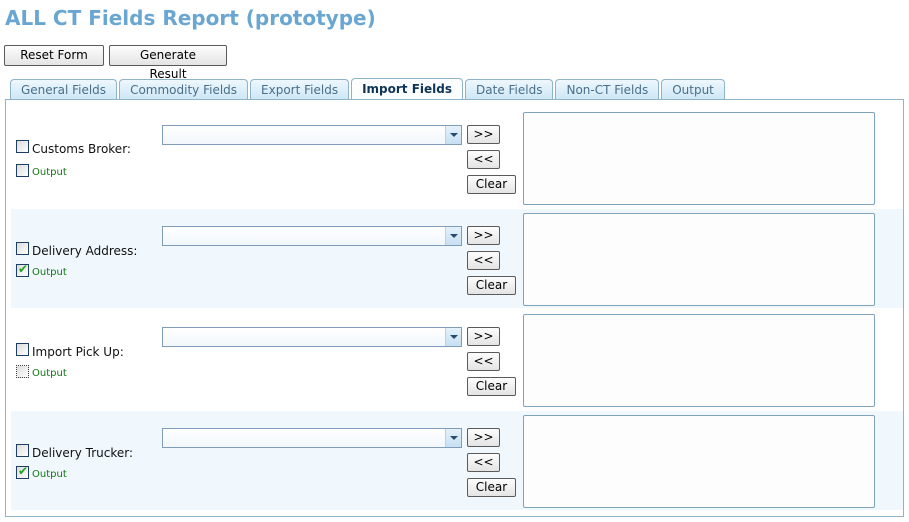 Image resolution: width=909 pixels, height=522 pixels. Describe the element at coordinates (312, 337) in the screenshot. I see `import-pick-up-select` at that location.